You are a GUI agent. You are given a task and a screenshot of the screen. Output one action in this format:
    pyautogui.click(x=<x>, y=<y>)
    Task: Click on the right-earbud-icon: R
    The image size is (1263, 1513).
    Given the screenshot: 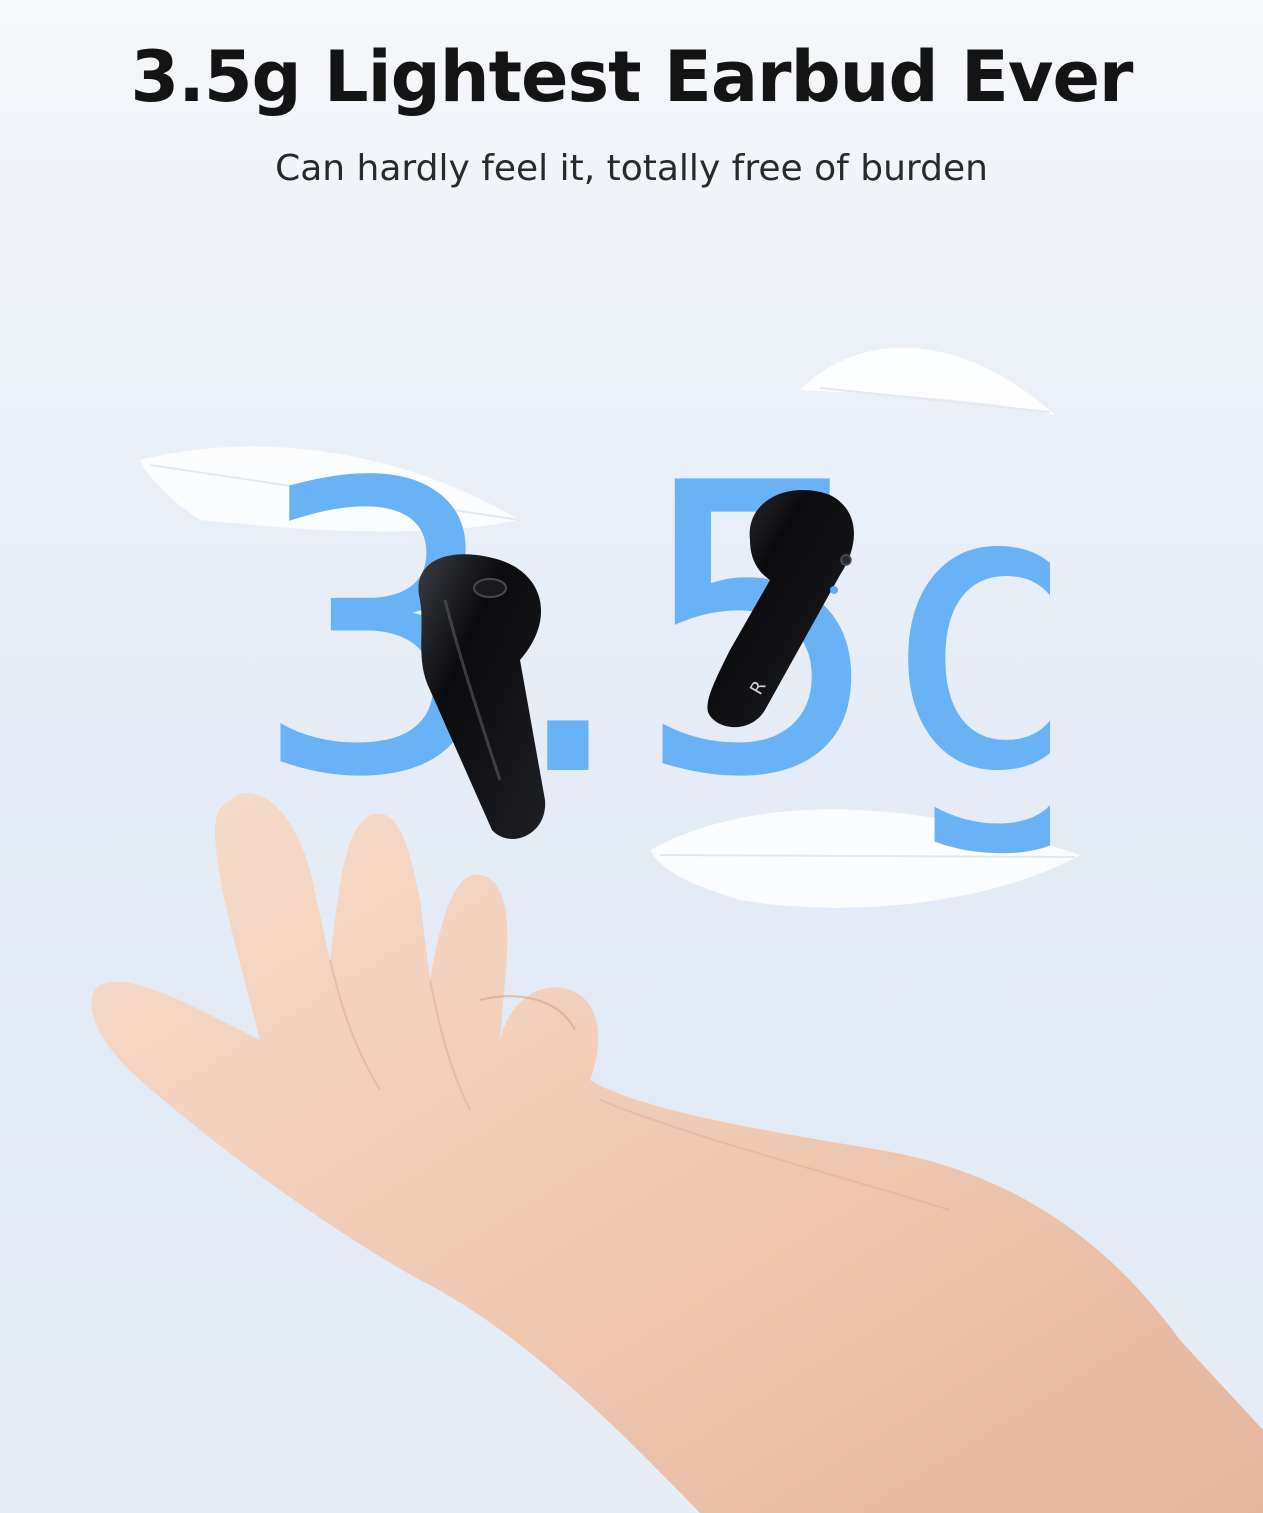 What is the action you would take?
    pyautogui.click(x=780, y=609)
    